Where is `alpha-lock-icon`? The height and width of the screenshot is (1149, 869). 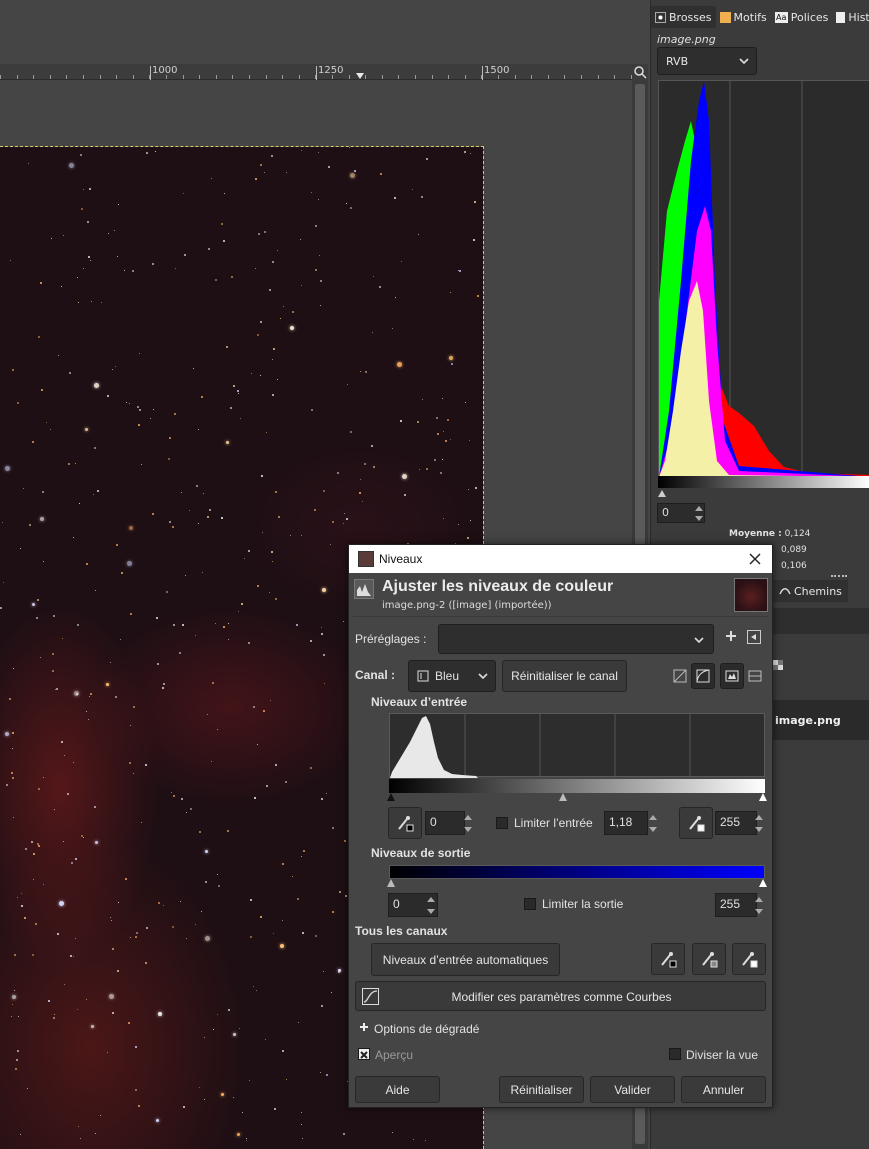 alpha-lock-icon is located at coordinates (778, 665).